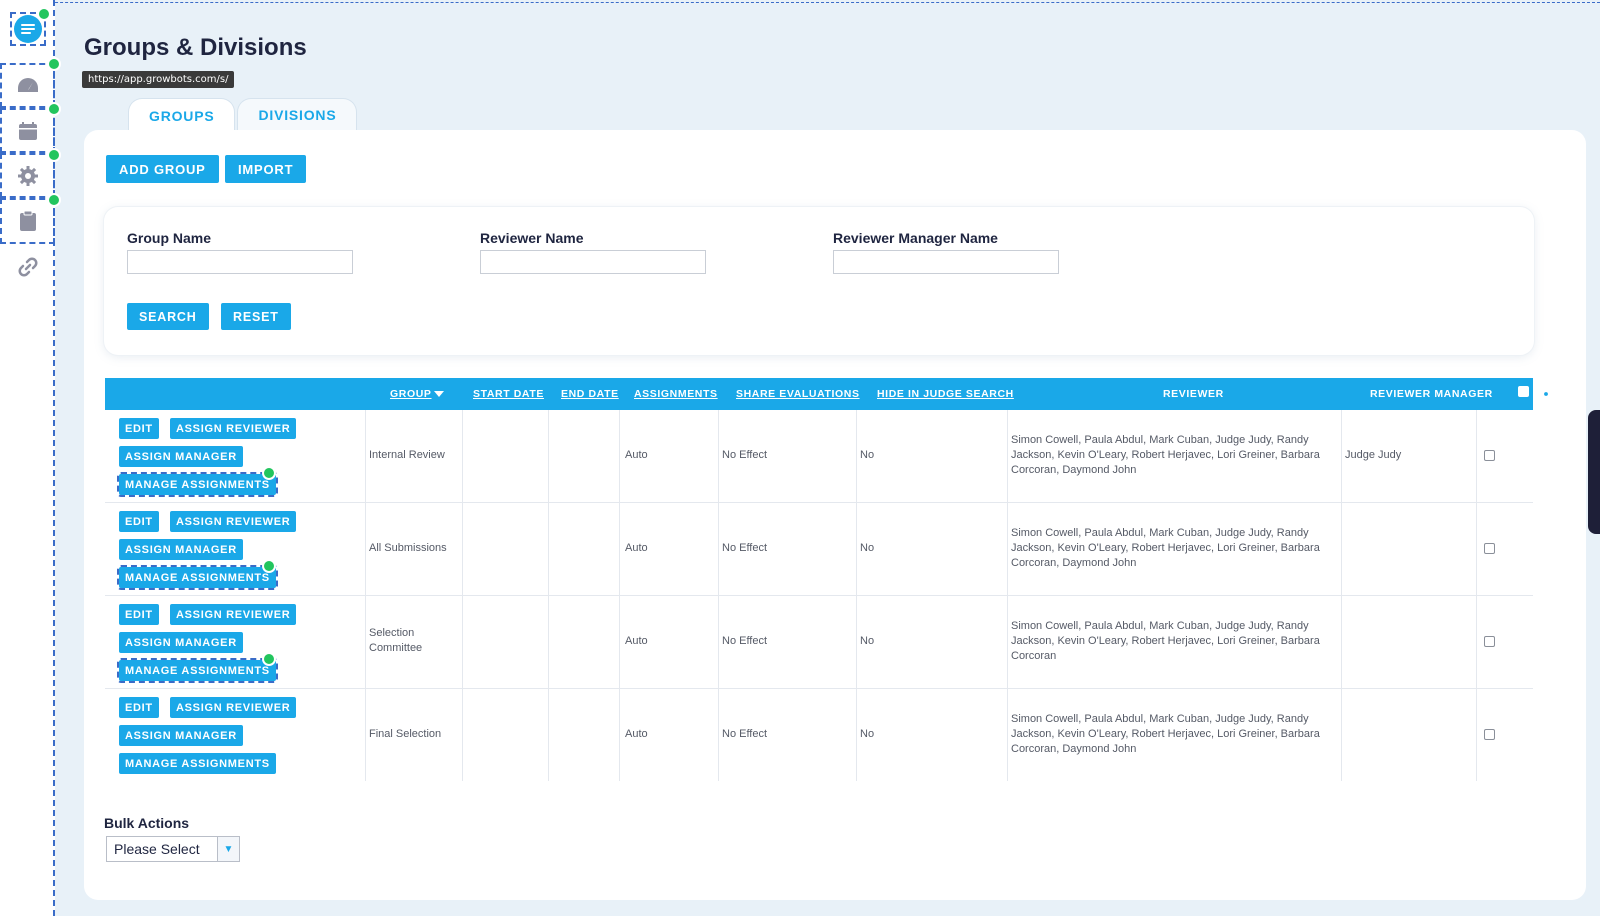  I want to click on group-name-label: Group Name, so click(169, 238).